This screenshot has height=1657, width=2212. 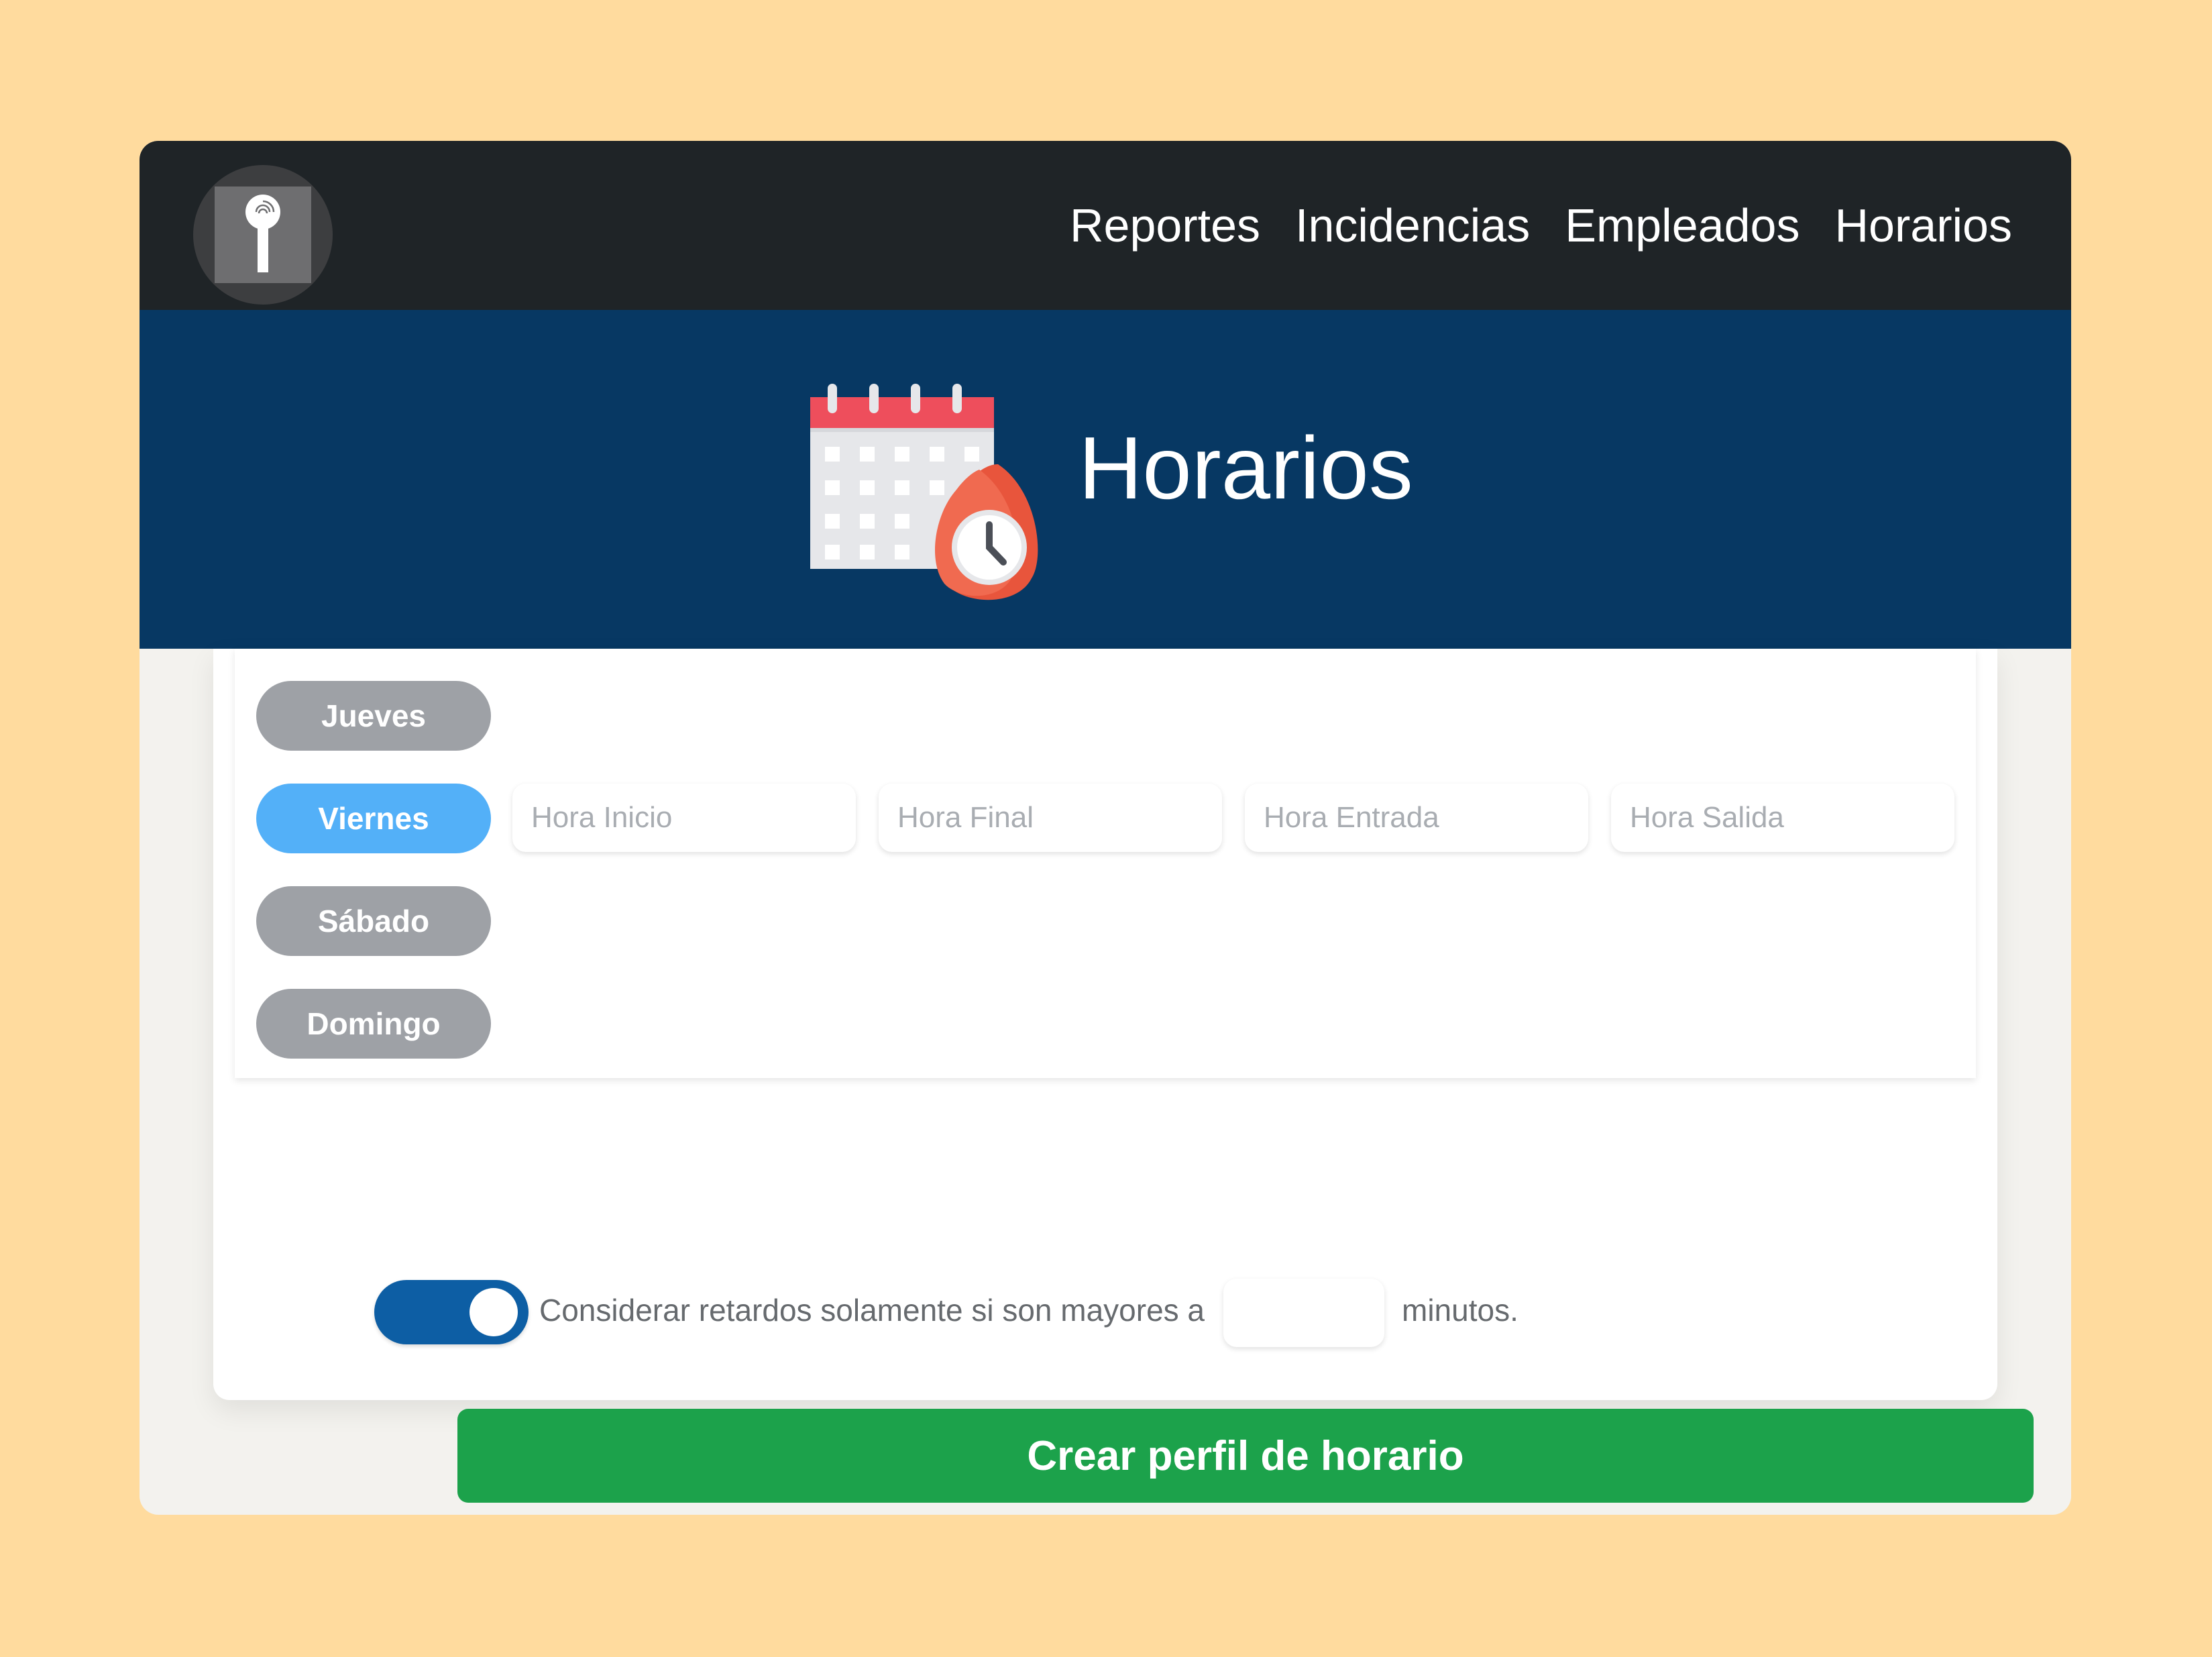 What do you see at coordinates (493, 1312) in the screenshot?
I see `toggle-knob` at bounding box center [493, 1312].